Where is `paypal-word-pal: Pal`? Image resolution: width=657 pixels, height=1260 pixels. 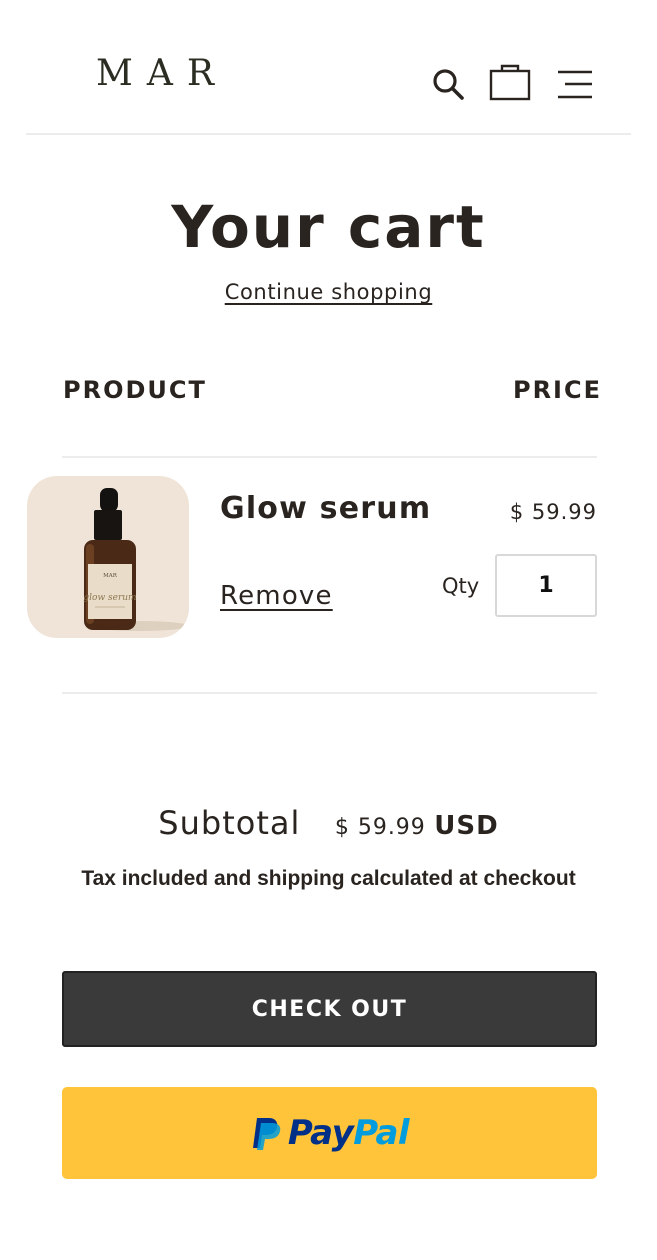
paypal-word-pal: Pal is located at coordinates (381, 1133).